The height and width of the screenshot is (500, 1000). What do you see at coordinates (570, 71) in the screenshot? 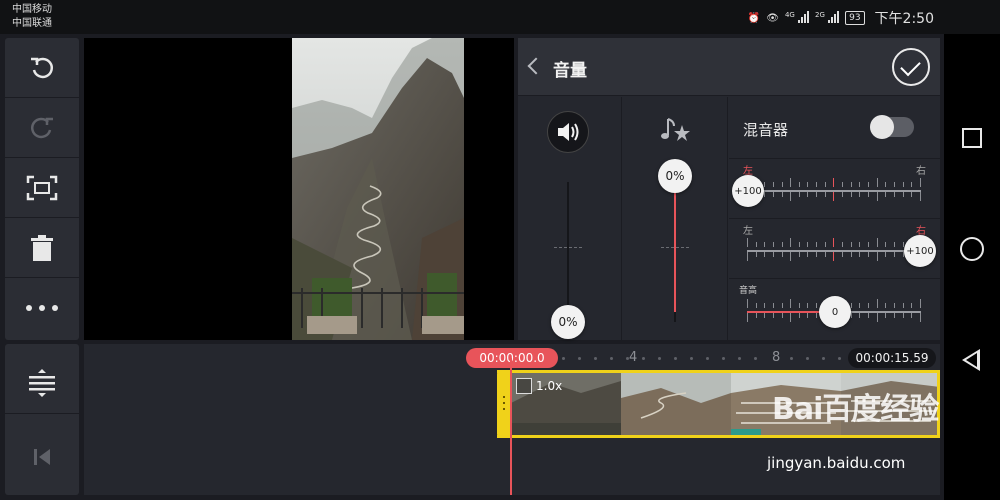
I see `panel-title: 音量` at bounding box center [570, 71].